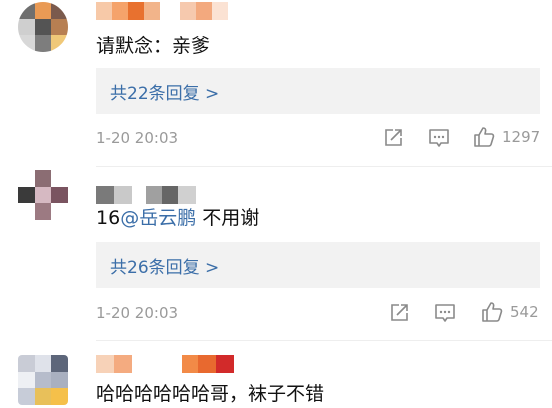 Image resolution: width=552 pixels, height=408 pixels. I want to click on comment-text: 请默念：亲爹, so click(153, 46).